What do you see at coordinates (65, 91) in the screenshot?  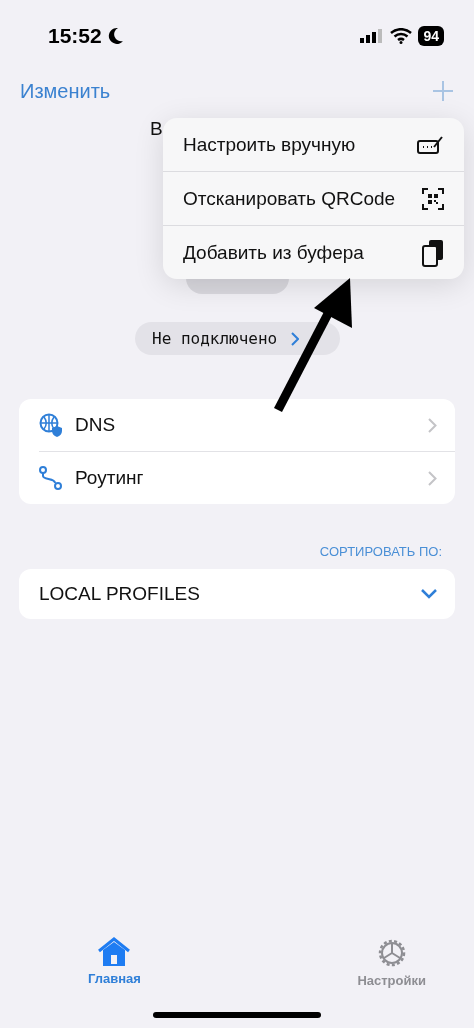 I see `edit-button: Изменить` at bounding box center [65, 91].